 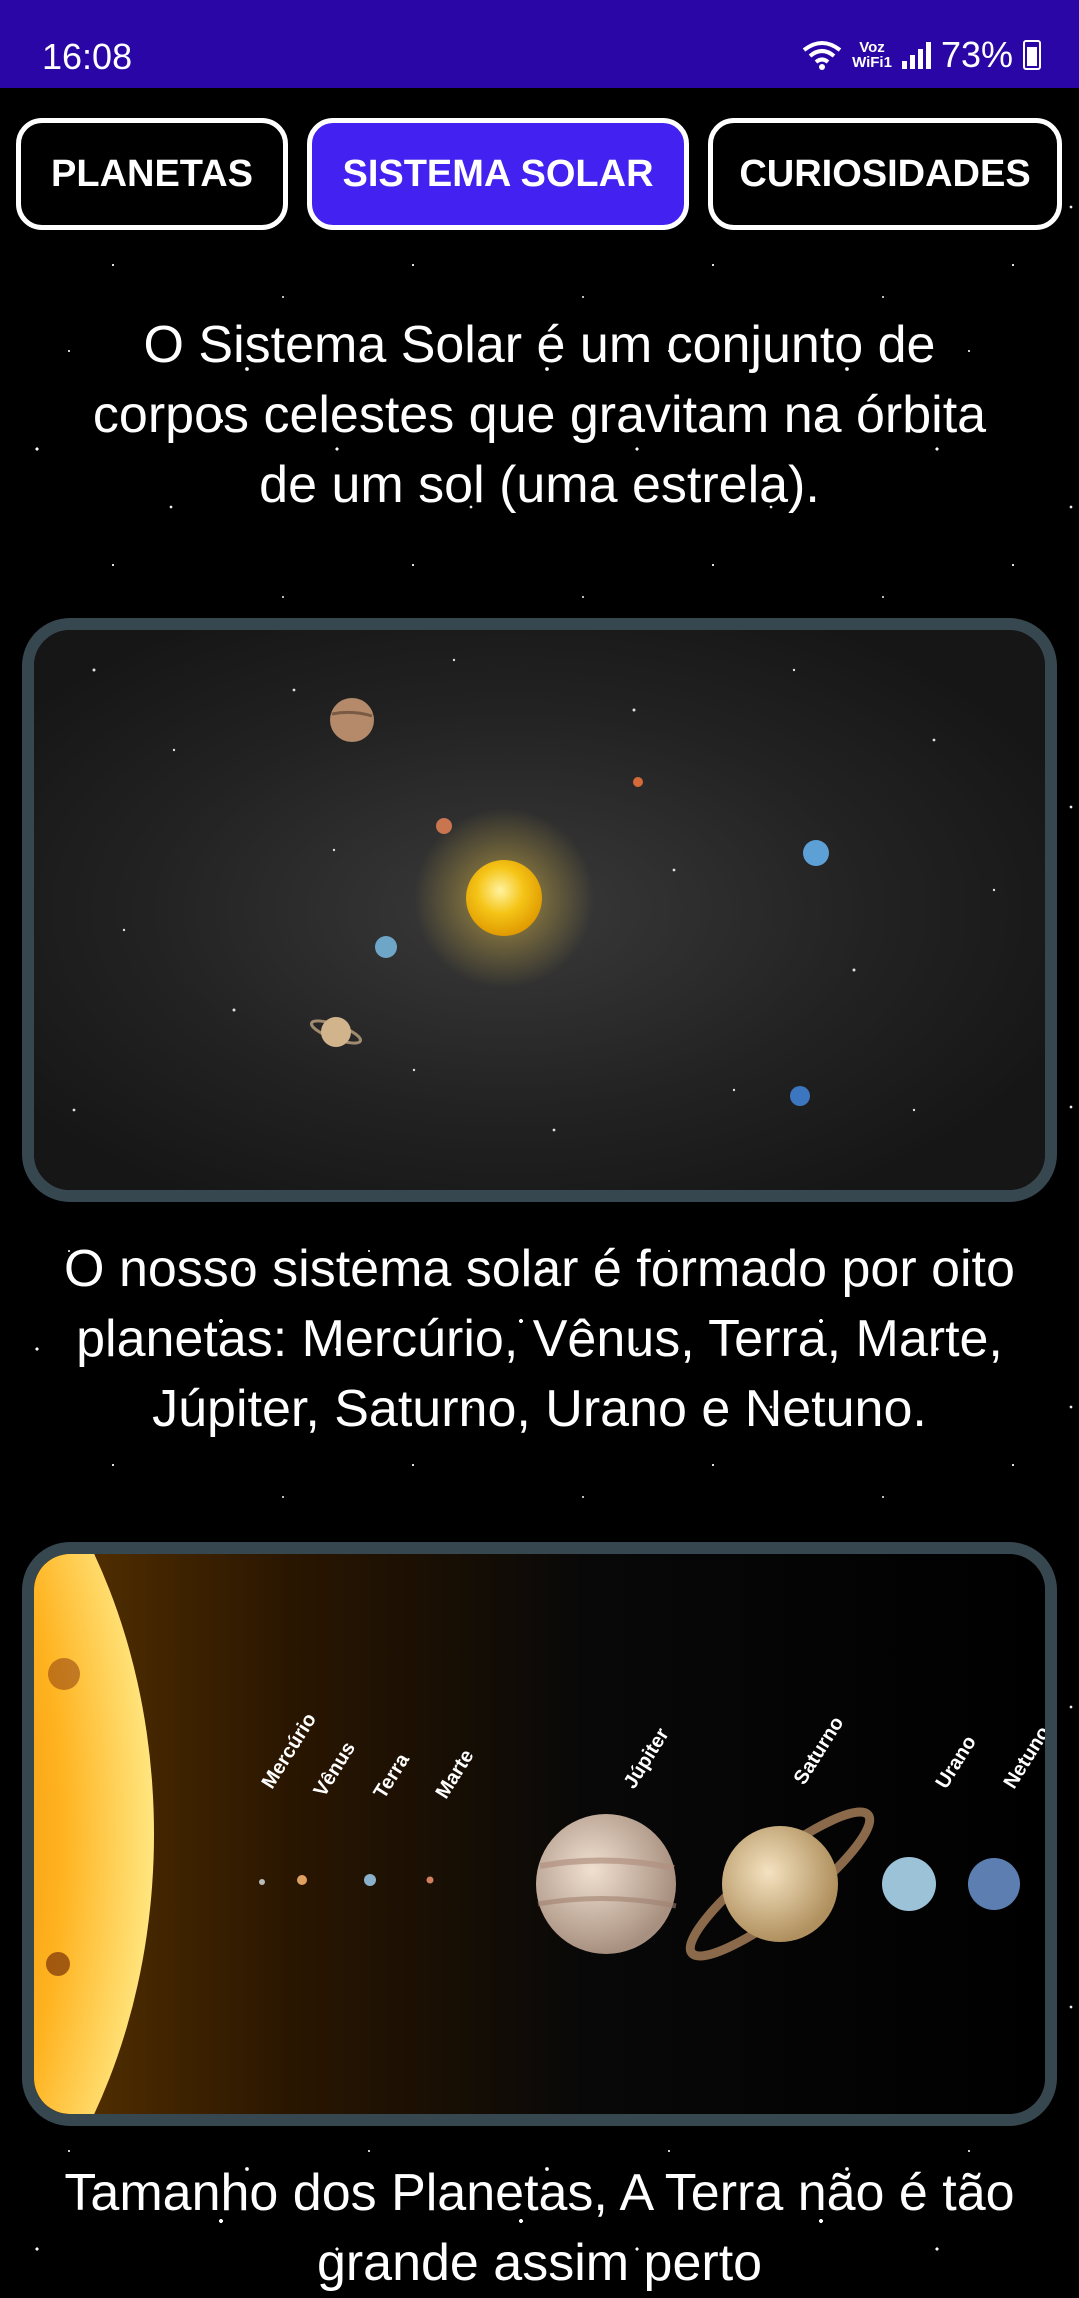 What do you see at coordinates (994, 1884) in the screenshot?
I see `neptune-icon` at bounding box center [994, 1884].